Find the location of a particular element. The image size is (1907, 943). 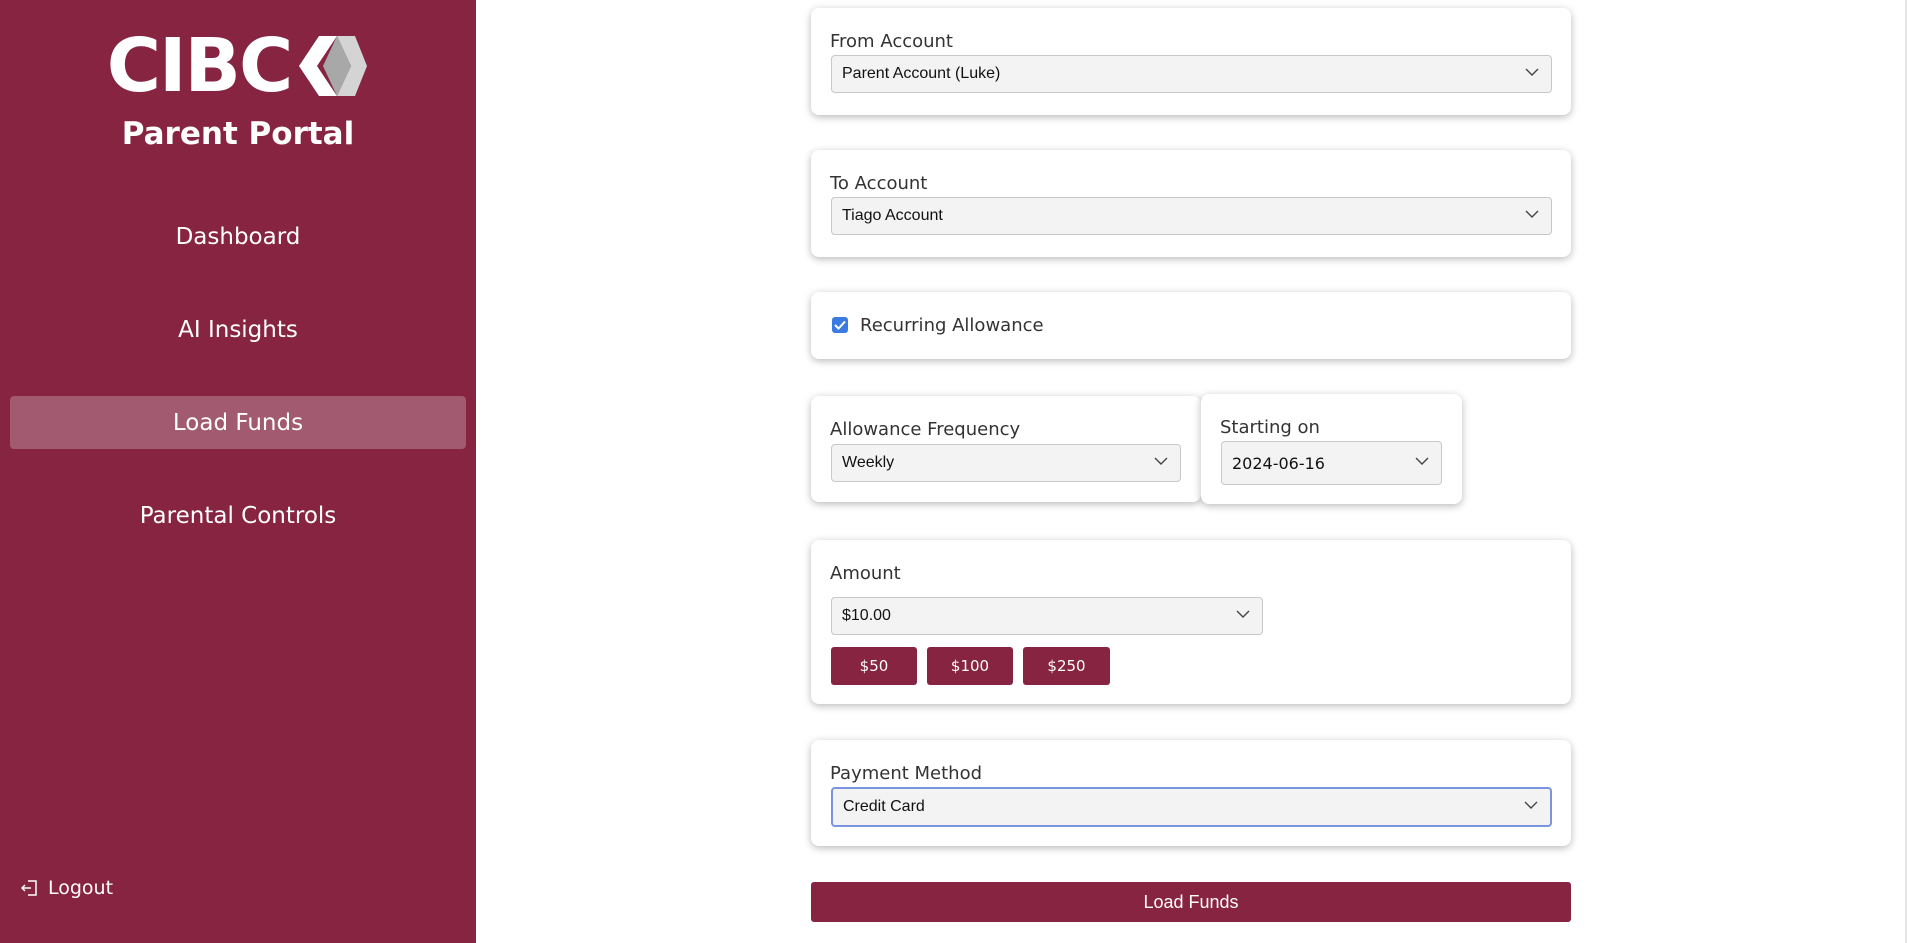

load-funds-submit-button: Load Funds is located at coordinates (1191, 902).